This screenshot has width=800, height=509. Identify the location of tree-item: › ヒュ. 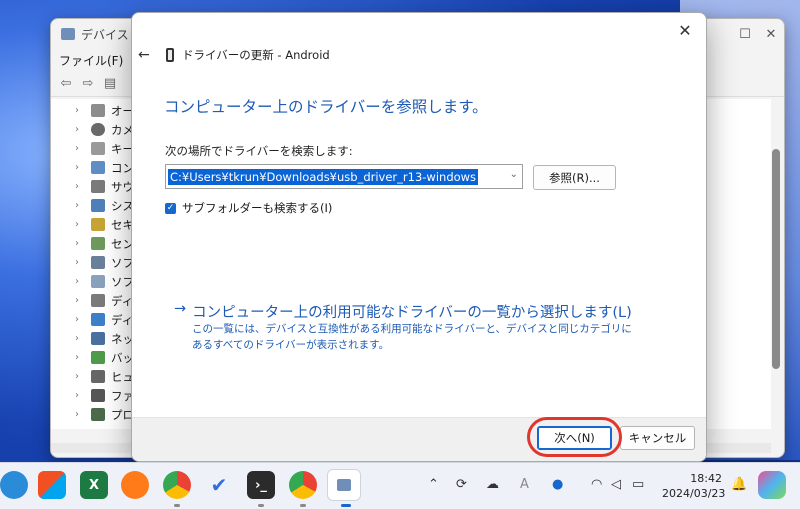
(104, 376).